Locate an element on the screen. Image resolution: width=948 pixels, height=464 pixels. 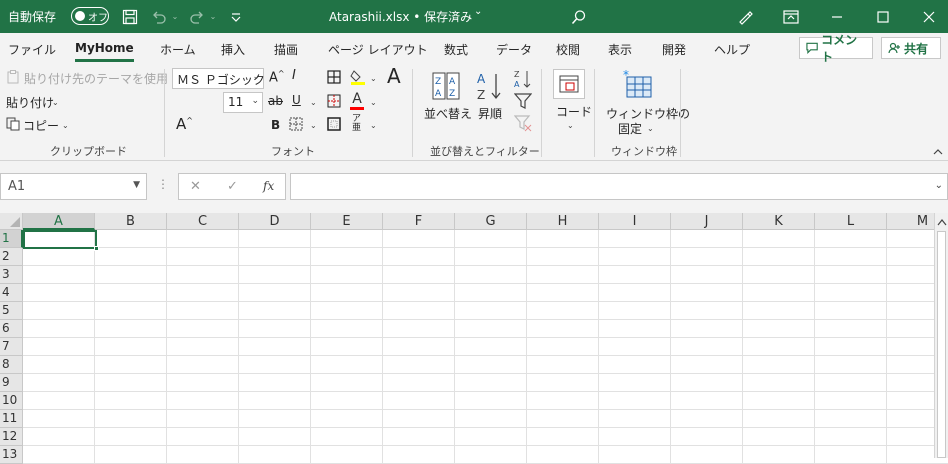
cell-j12 is located at coordinates (707, 437).